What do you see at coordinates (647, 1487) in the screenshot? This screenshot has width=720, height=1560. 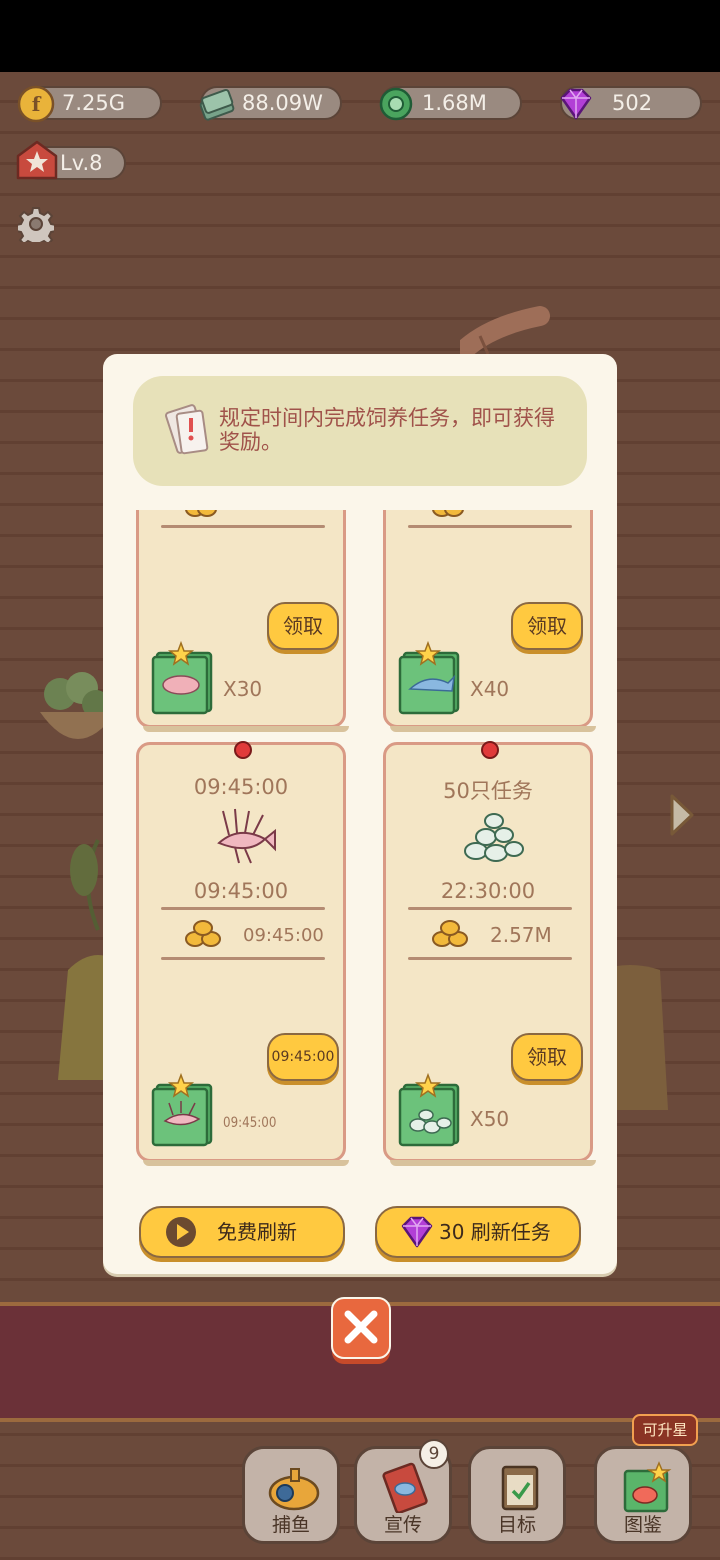 I see `album-icon` at bounding box center [647, 1487].